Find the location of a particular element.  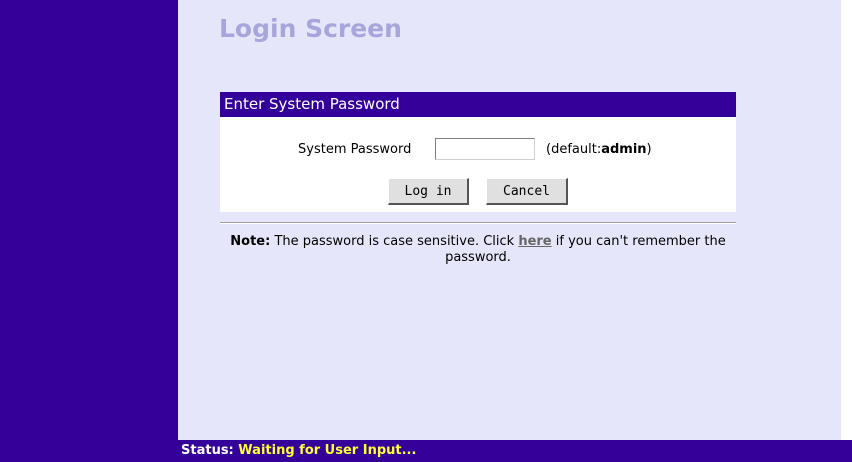

password-row: System Password (default:admin) is located at coordinates (478, 150).